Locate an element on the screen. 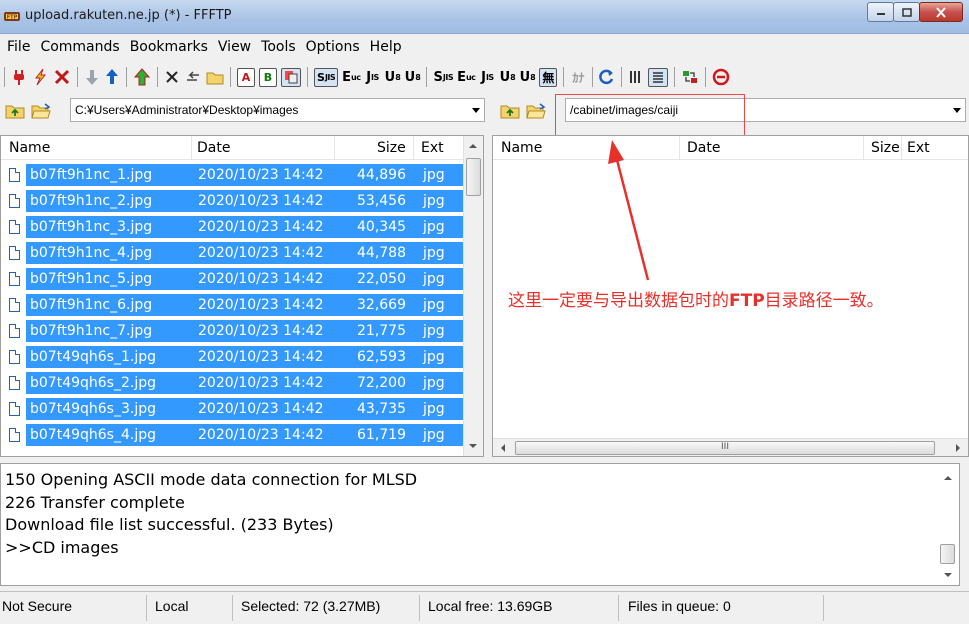 This screenshot has height=624, width=969. scroll-grip: III is located at coordinates (725, 447).